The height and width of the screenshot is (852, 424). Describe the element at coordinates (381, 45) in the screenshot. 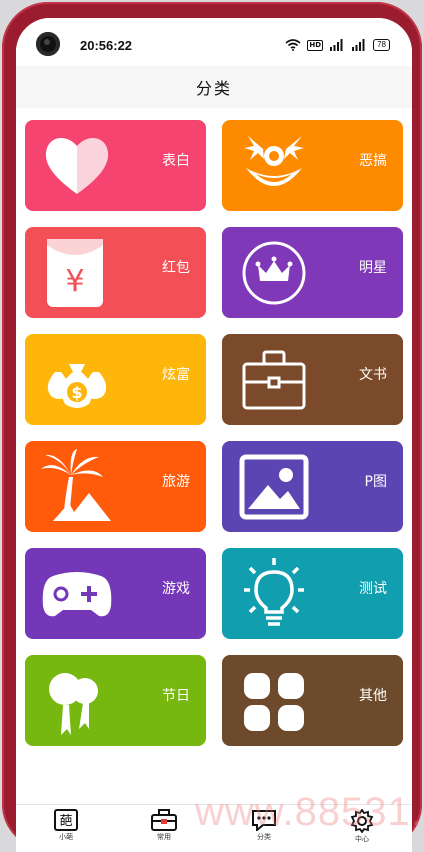

I see `battery-indicator: 78` at that location.